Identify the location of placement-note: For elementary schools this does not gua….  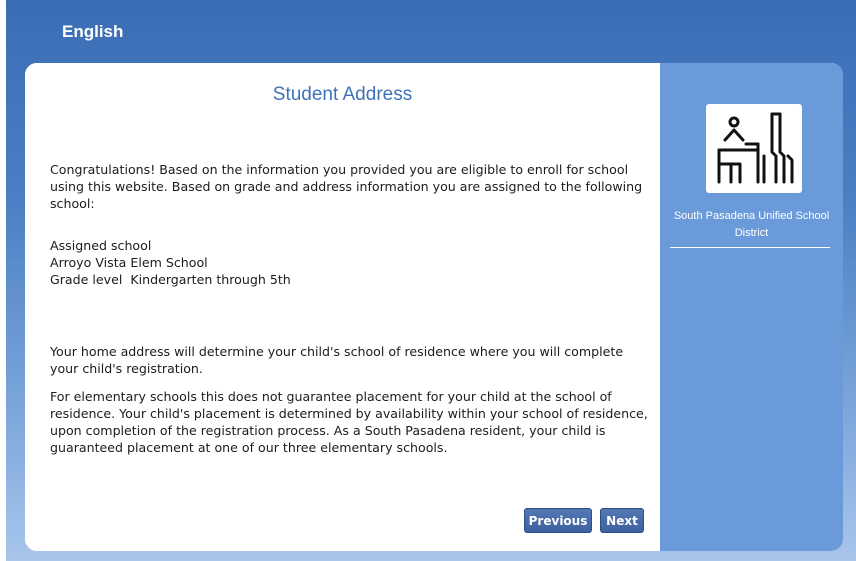
(349, 422).